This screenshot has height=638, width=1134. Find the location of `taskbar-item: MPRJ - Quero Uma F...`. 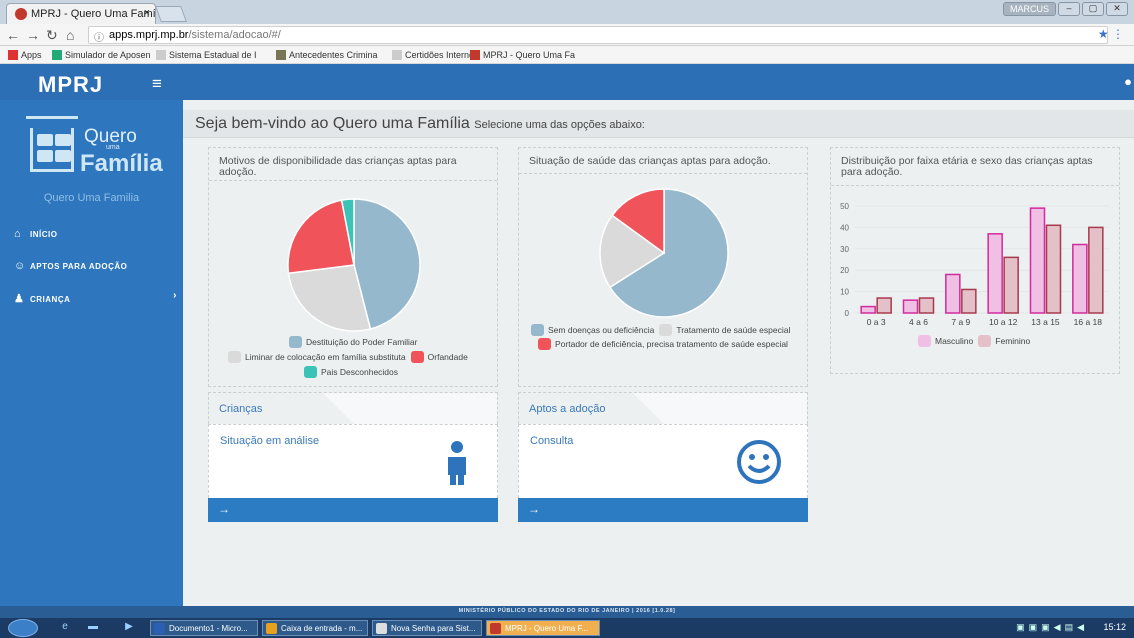

taskbar-item: MPRJ - Quero Uma F... is located at coordinates (543, 628).